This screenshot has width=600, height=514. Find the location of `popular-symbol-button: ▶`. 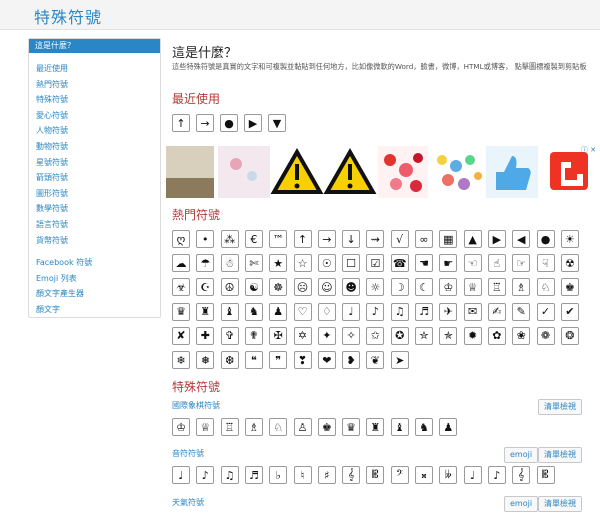

popular-symbol-button: ▶ is located at coordinates (496, 239).